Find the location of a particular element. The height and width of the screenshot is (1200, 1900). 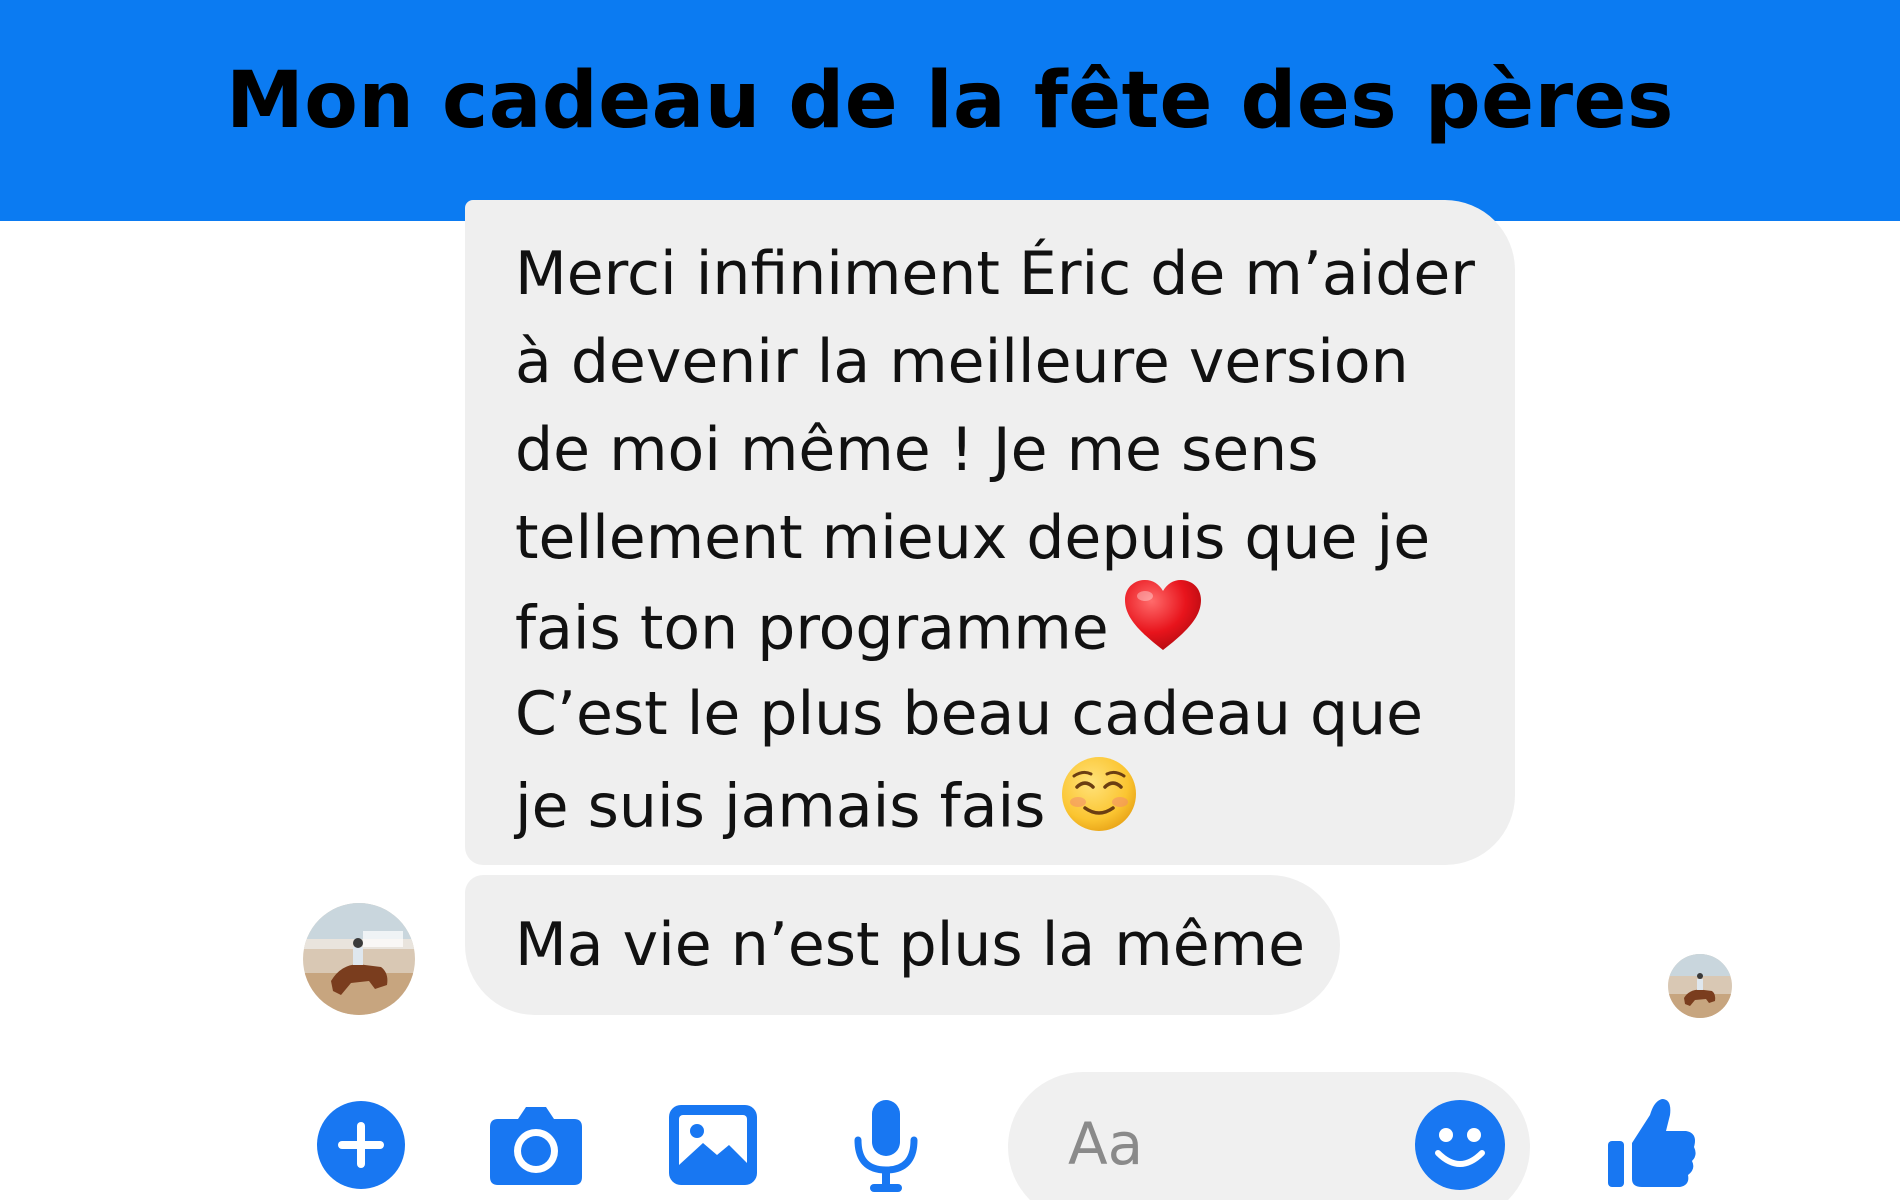

message-line-with-emoji: fais ton programme is located at coordinates (1000, 625).